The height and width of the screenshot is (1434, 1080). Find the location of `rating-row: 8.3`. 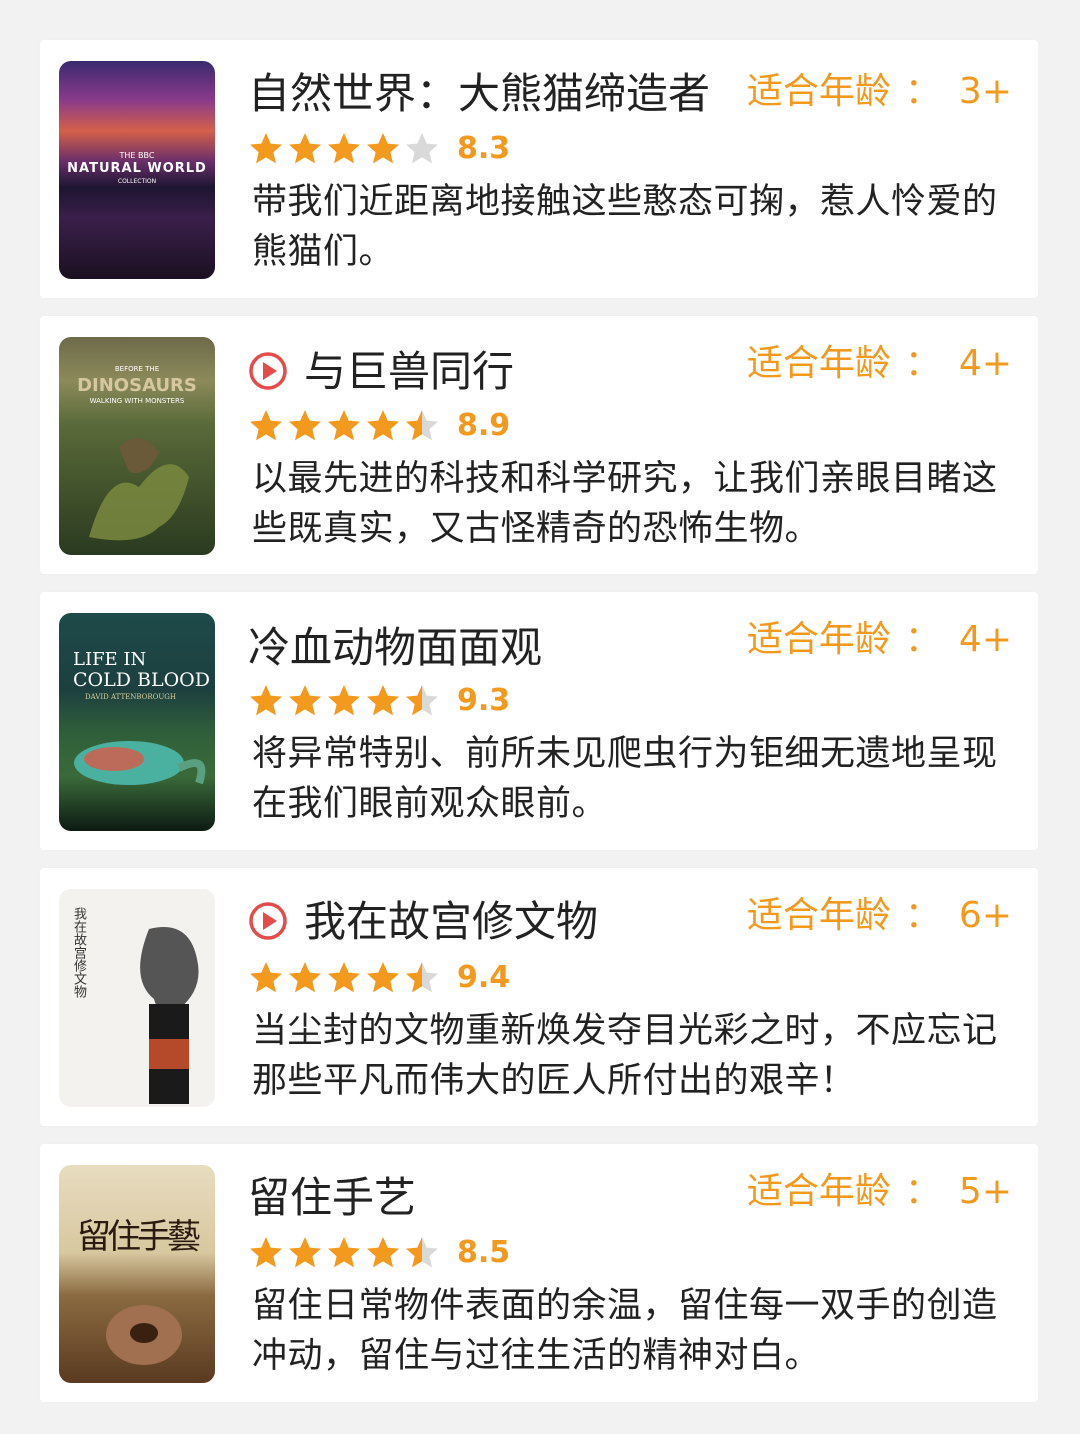

rating-row: 8.3 is located at coordinates (379, 148).